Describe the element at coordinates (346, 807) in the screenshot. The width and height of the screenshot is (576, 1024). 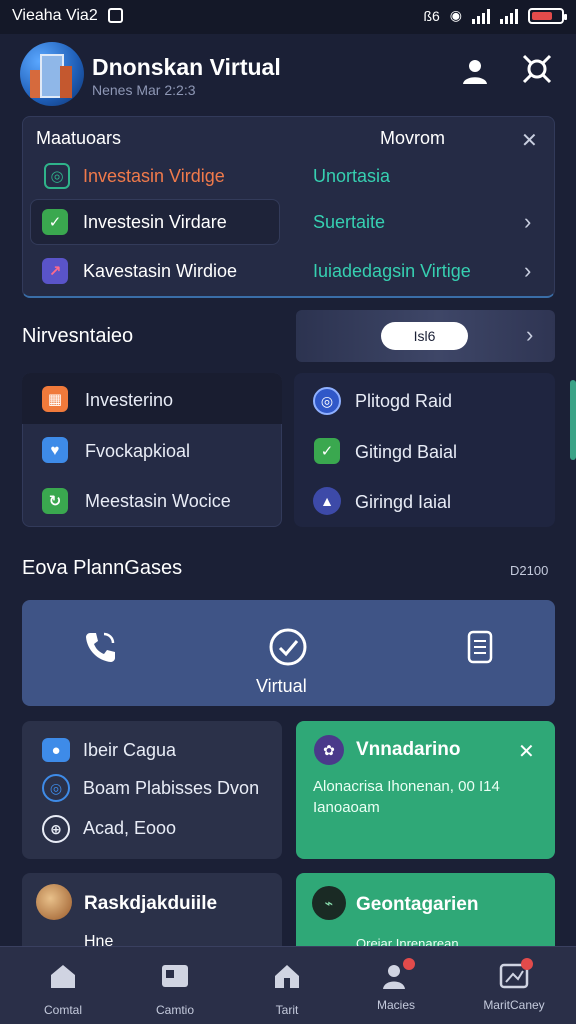
I see `promo-text-2: Ianoaoam` at that location.